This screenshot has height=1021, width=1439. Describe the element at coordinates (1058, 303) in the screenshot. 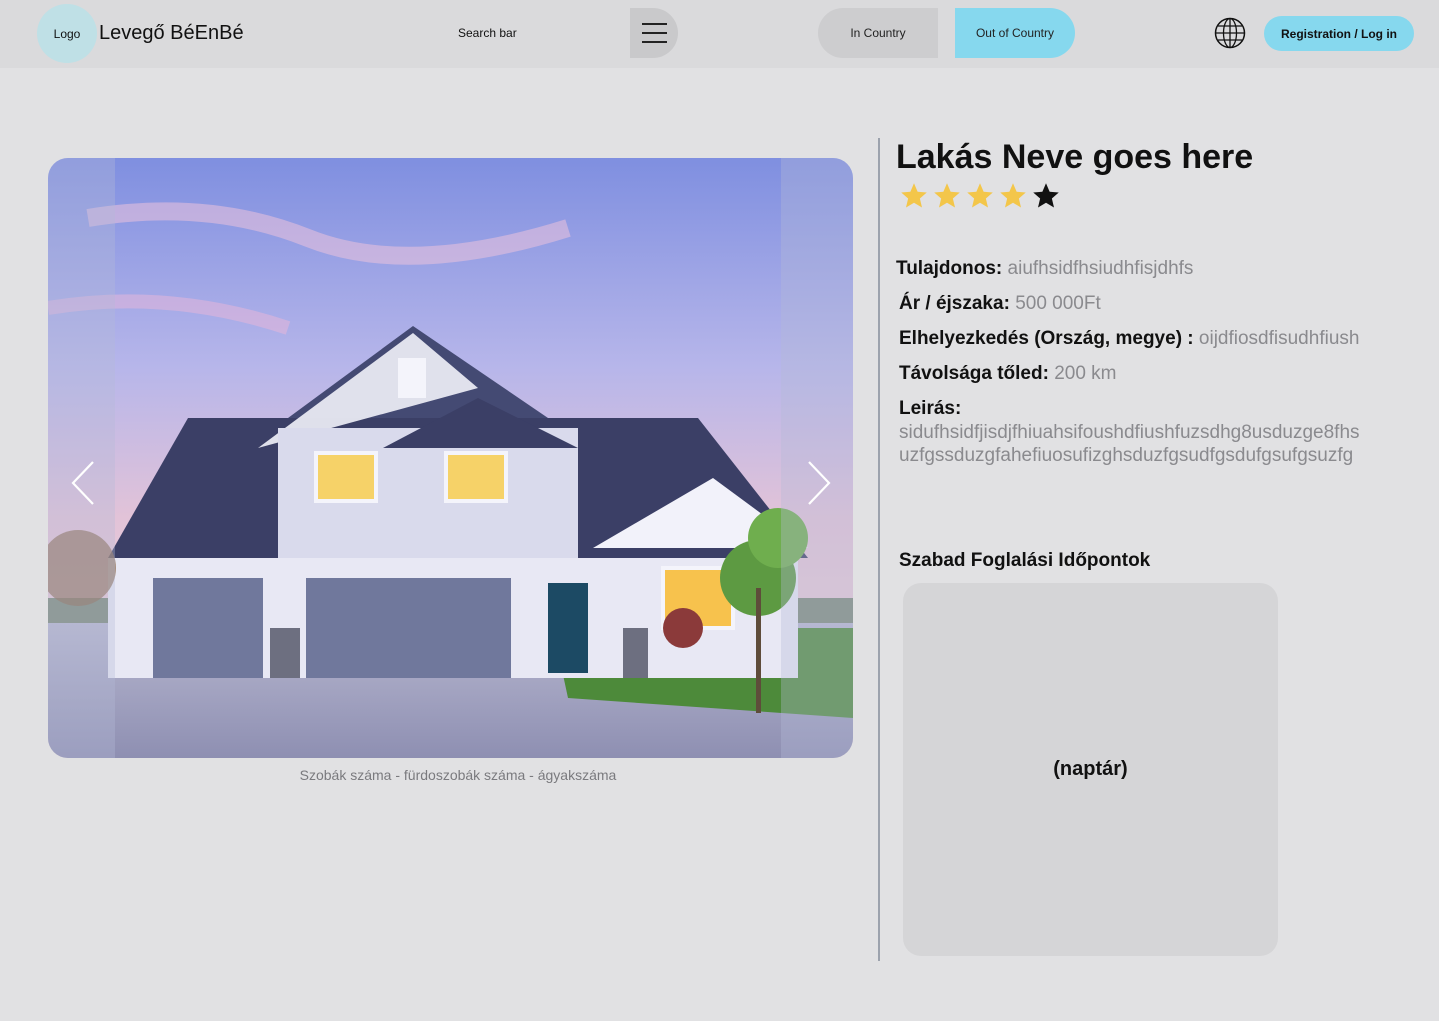

I see `price-value: 500 000Ft` at that location.